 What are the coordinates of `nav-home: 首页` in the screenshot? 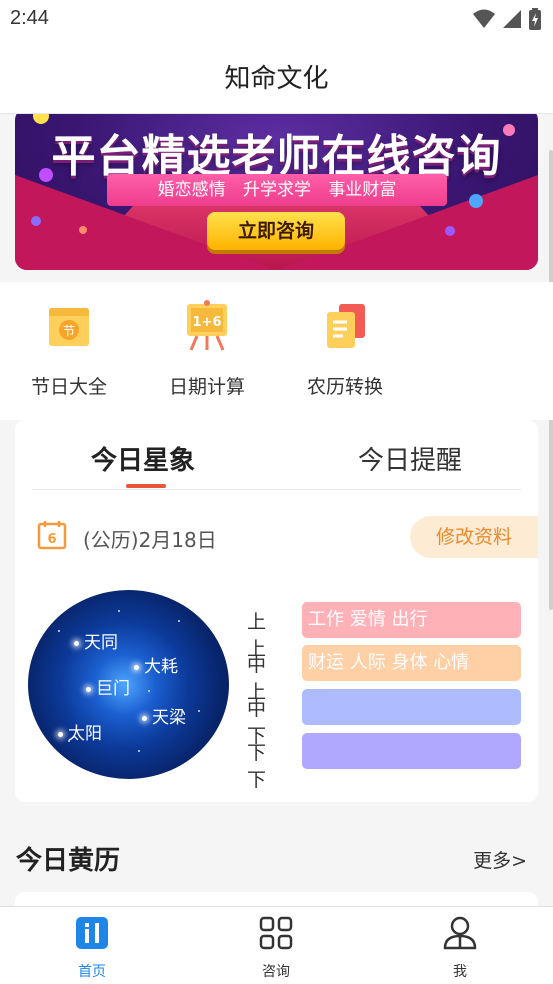 It's located at (92, 948).